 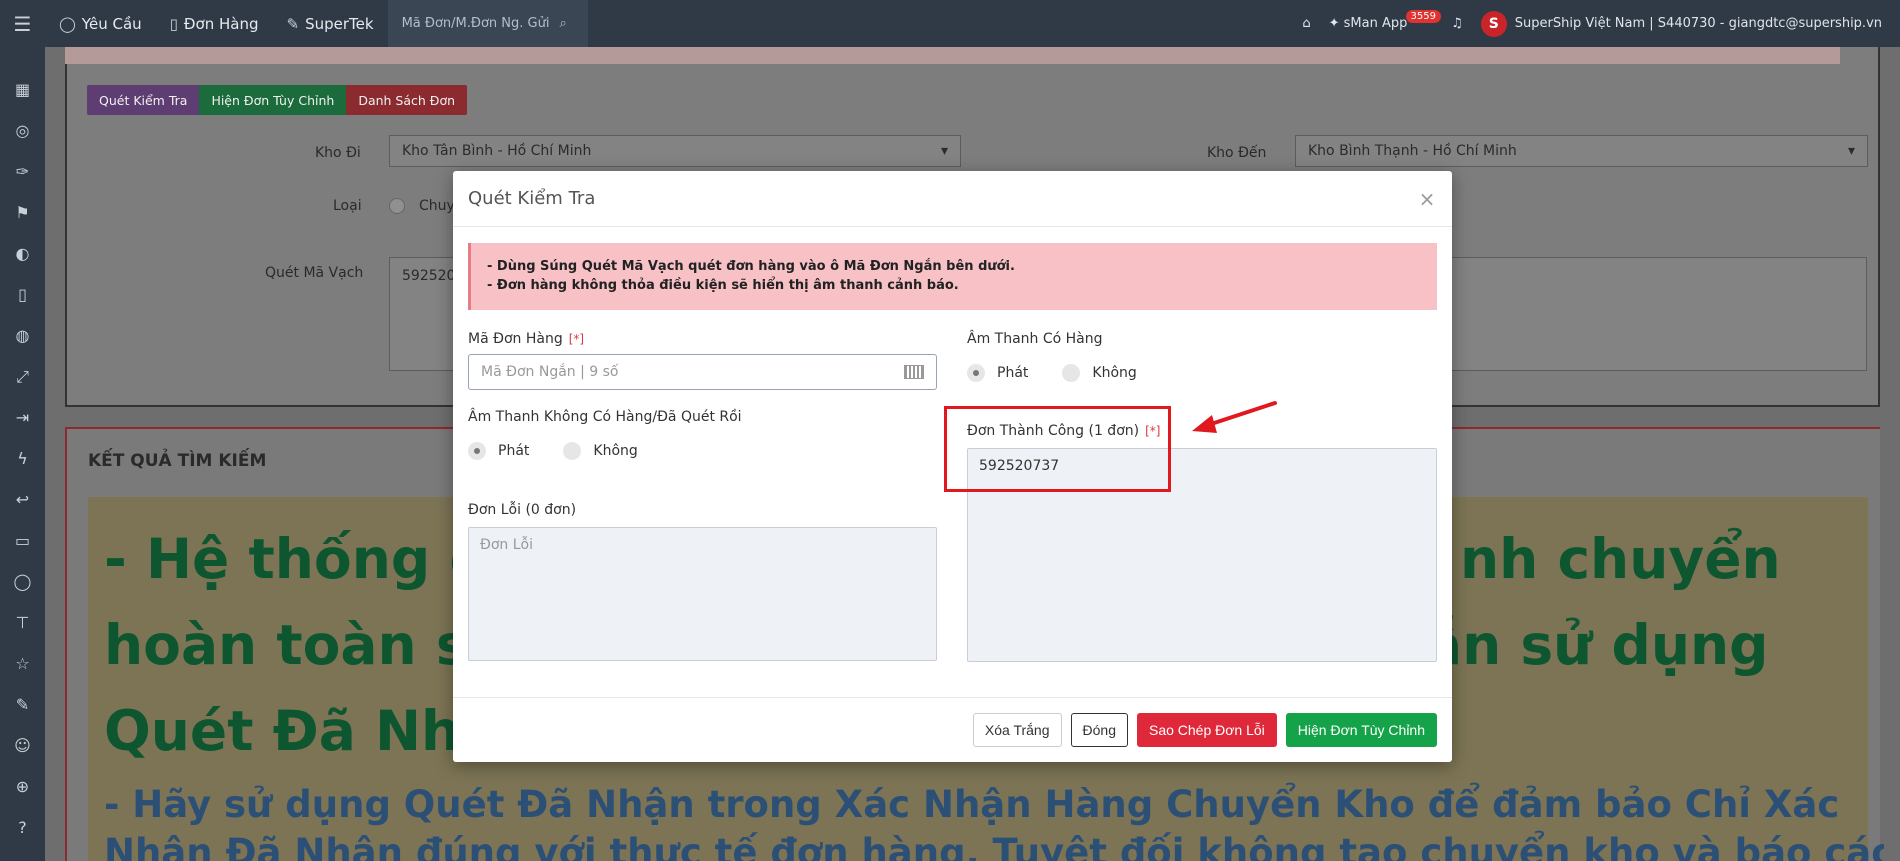 I want to click on nav-don-hang-label: Đơn Hàng, so click(x=221, y=23).